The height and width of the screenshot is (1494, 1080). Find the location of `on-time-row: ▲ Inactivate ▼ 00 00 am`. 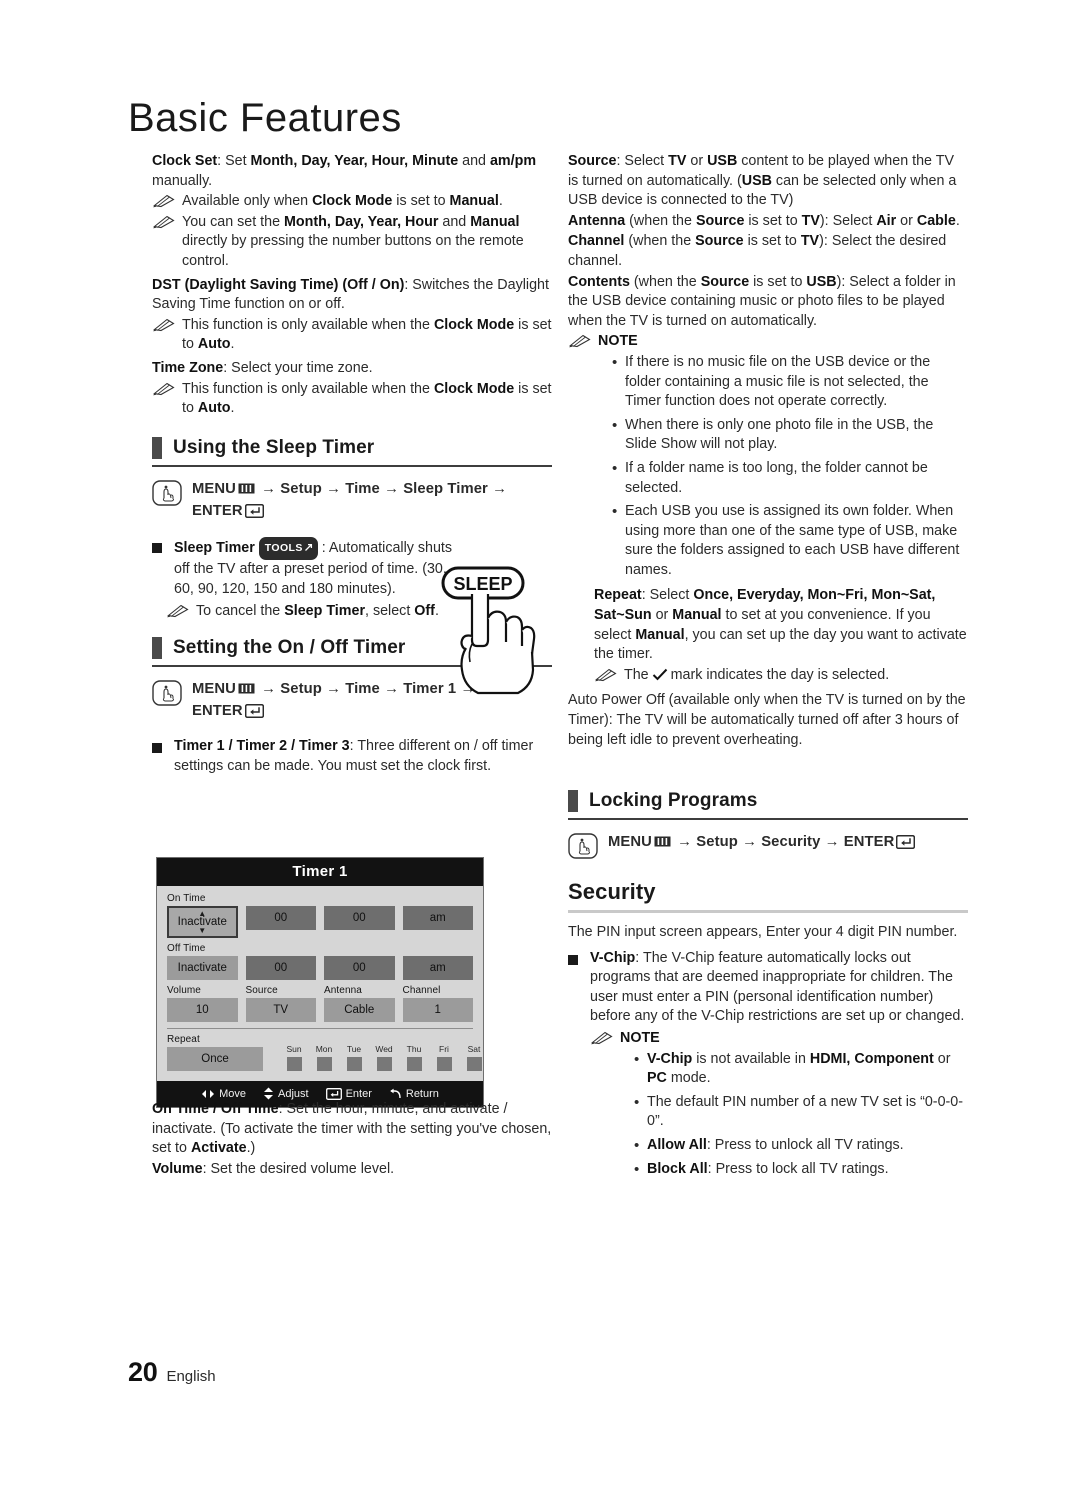

on-time-row: ▲ Inactivate ▼ 00 00 am is located at coordinates (320, 922).